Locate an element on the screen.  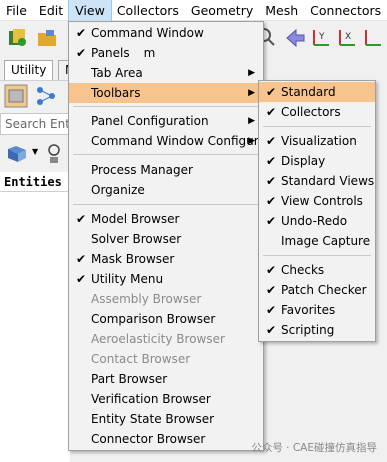
watermark: 公众号 · CAE碰撞仿真指导 is located at coordinates (314, 448).